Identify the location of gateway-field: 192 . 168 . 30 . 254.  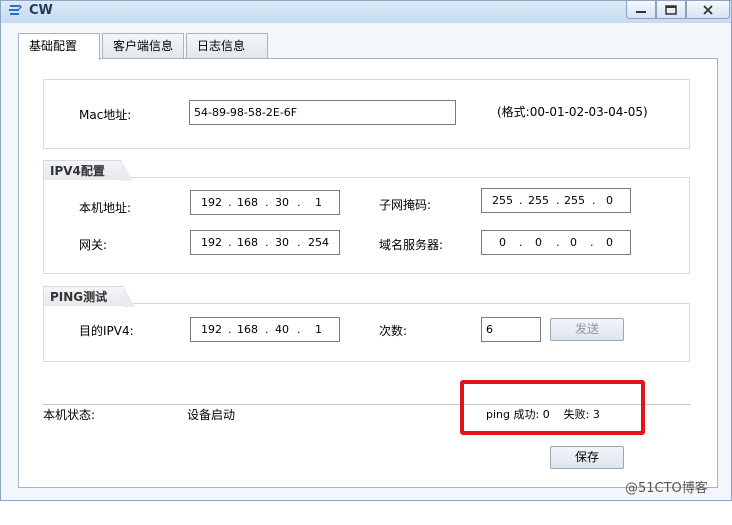
(265, 242).